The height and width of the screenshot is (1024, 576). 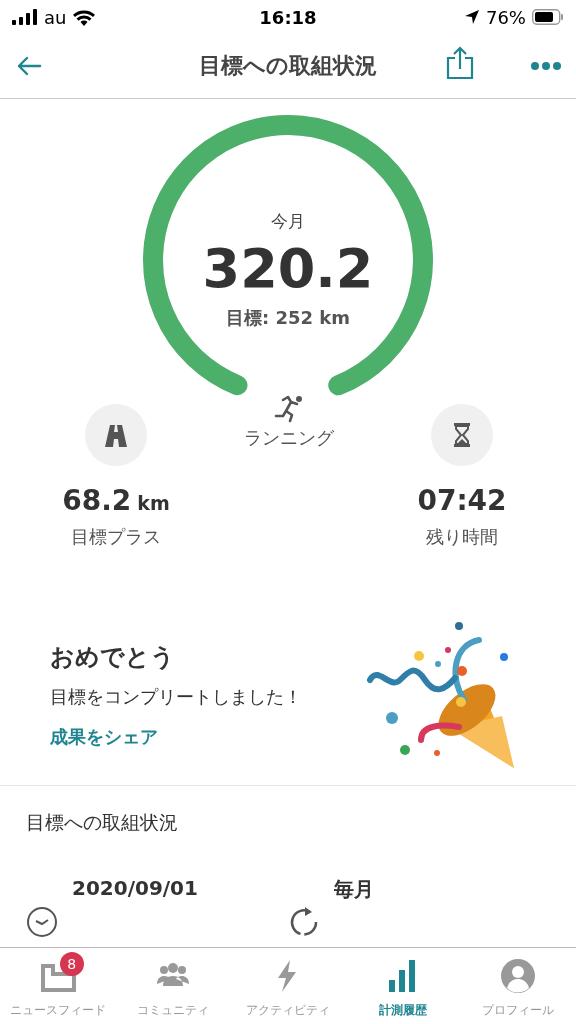 I want to click on repeat-icon, so click(x=304, y=922).